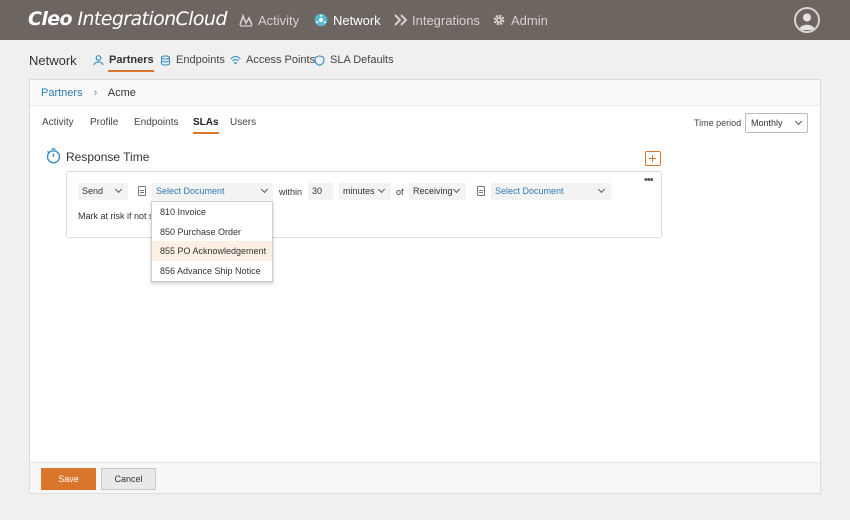 The height and width of the screenshot is (520, 850). What do you see at coordinates (437, 191) in the screenshot?
I see `event-select: Receiving` at bounding box center [437, 191].